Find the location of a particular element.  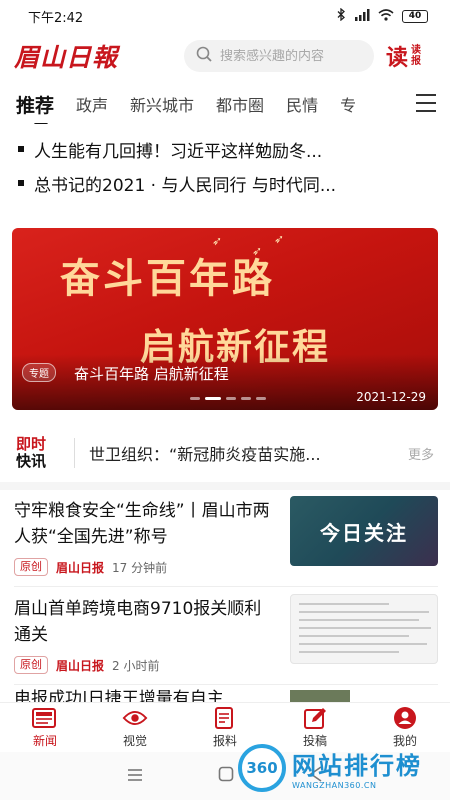

banner-title-line1: 奋斗百年路 is located at coordinates (167, 279).